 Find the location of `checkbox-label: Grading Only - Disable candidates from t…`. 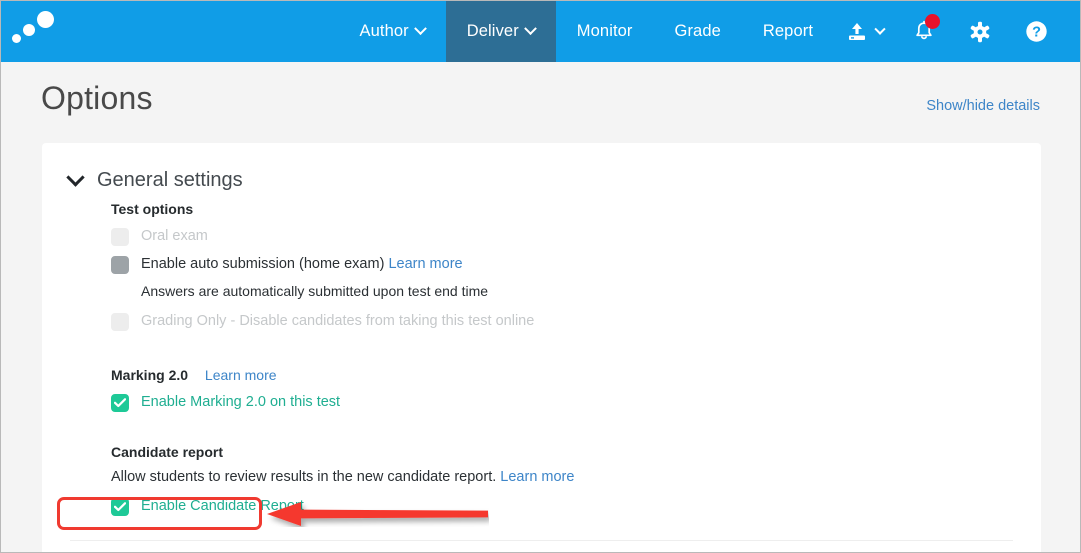

checkbox-label: Grading Only - Disable candidates from t… is located at coordinates (338, 321).